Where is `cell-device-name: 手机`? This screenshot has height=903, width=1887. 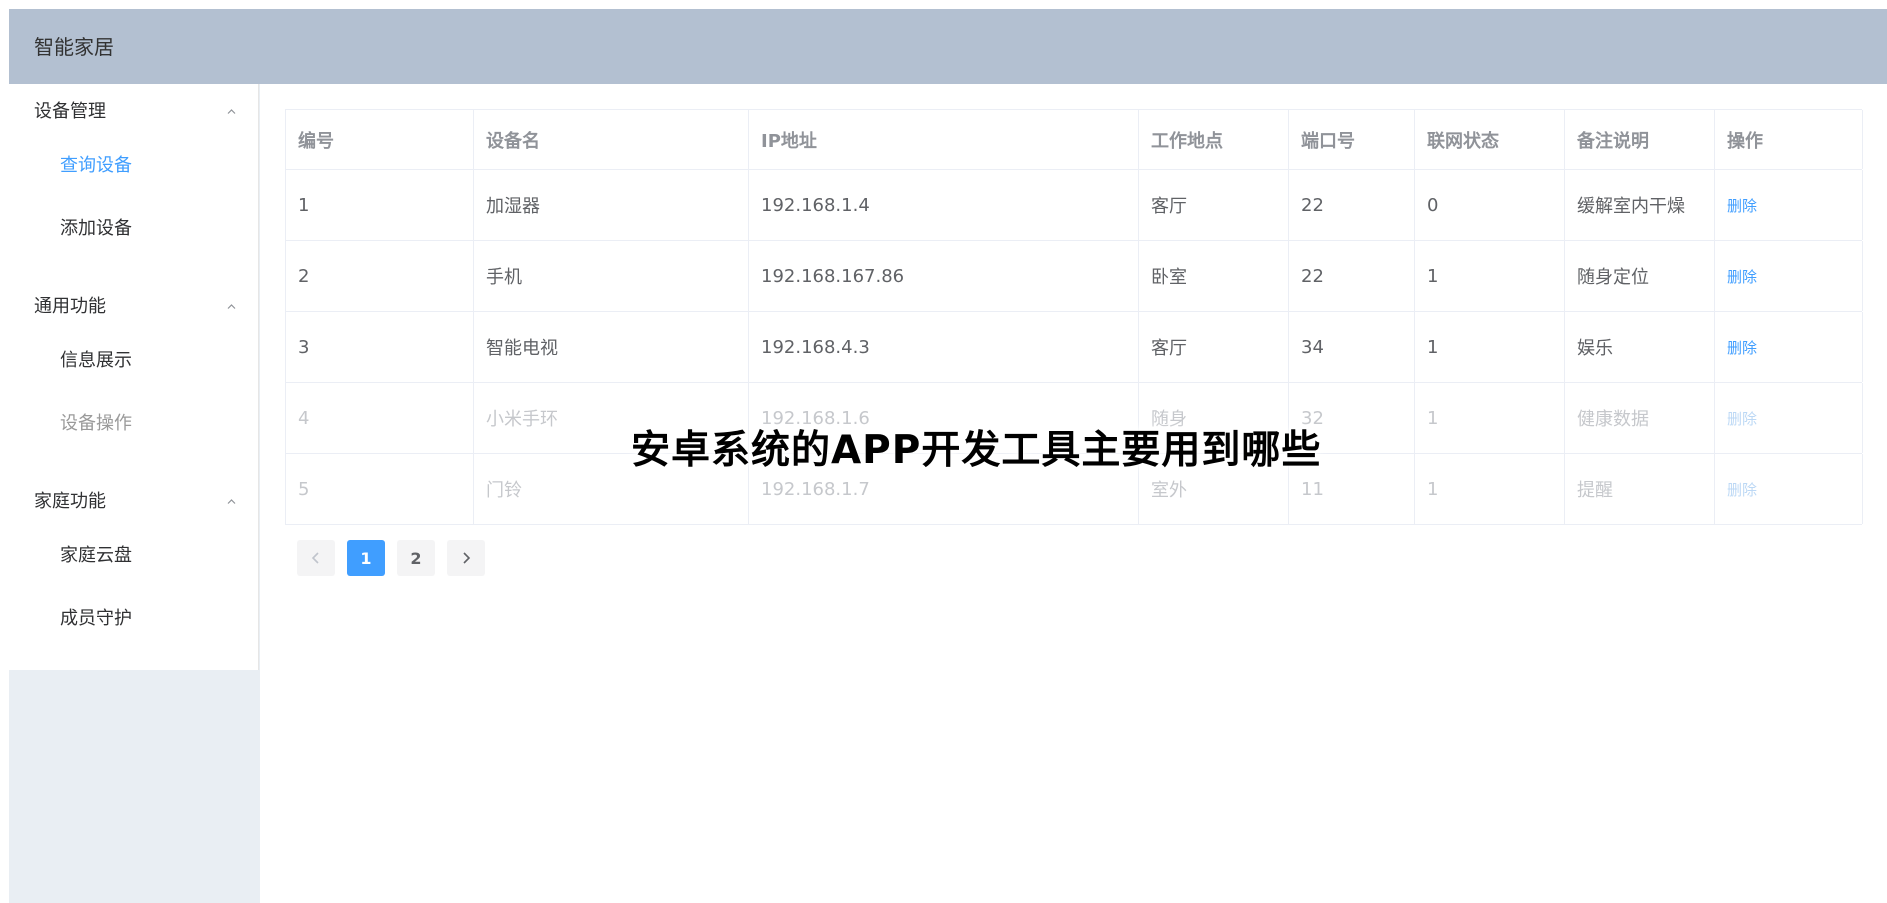
cell-device-name: 手机 is located at coordinates (611, 276).